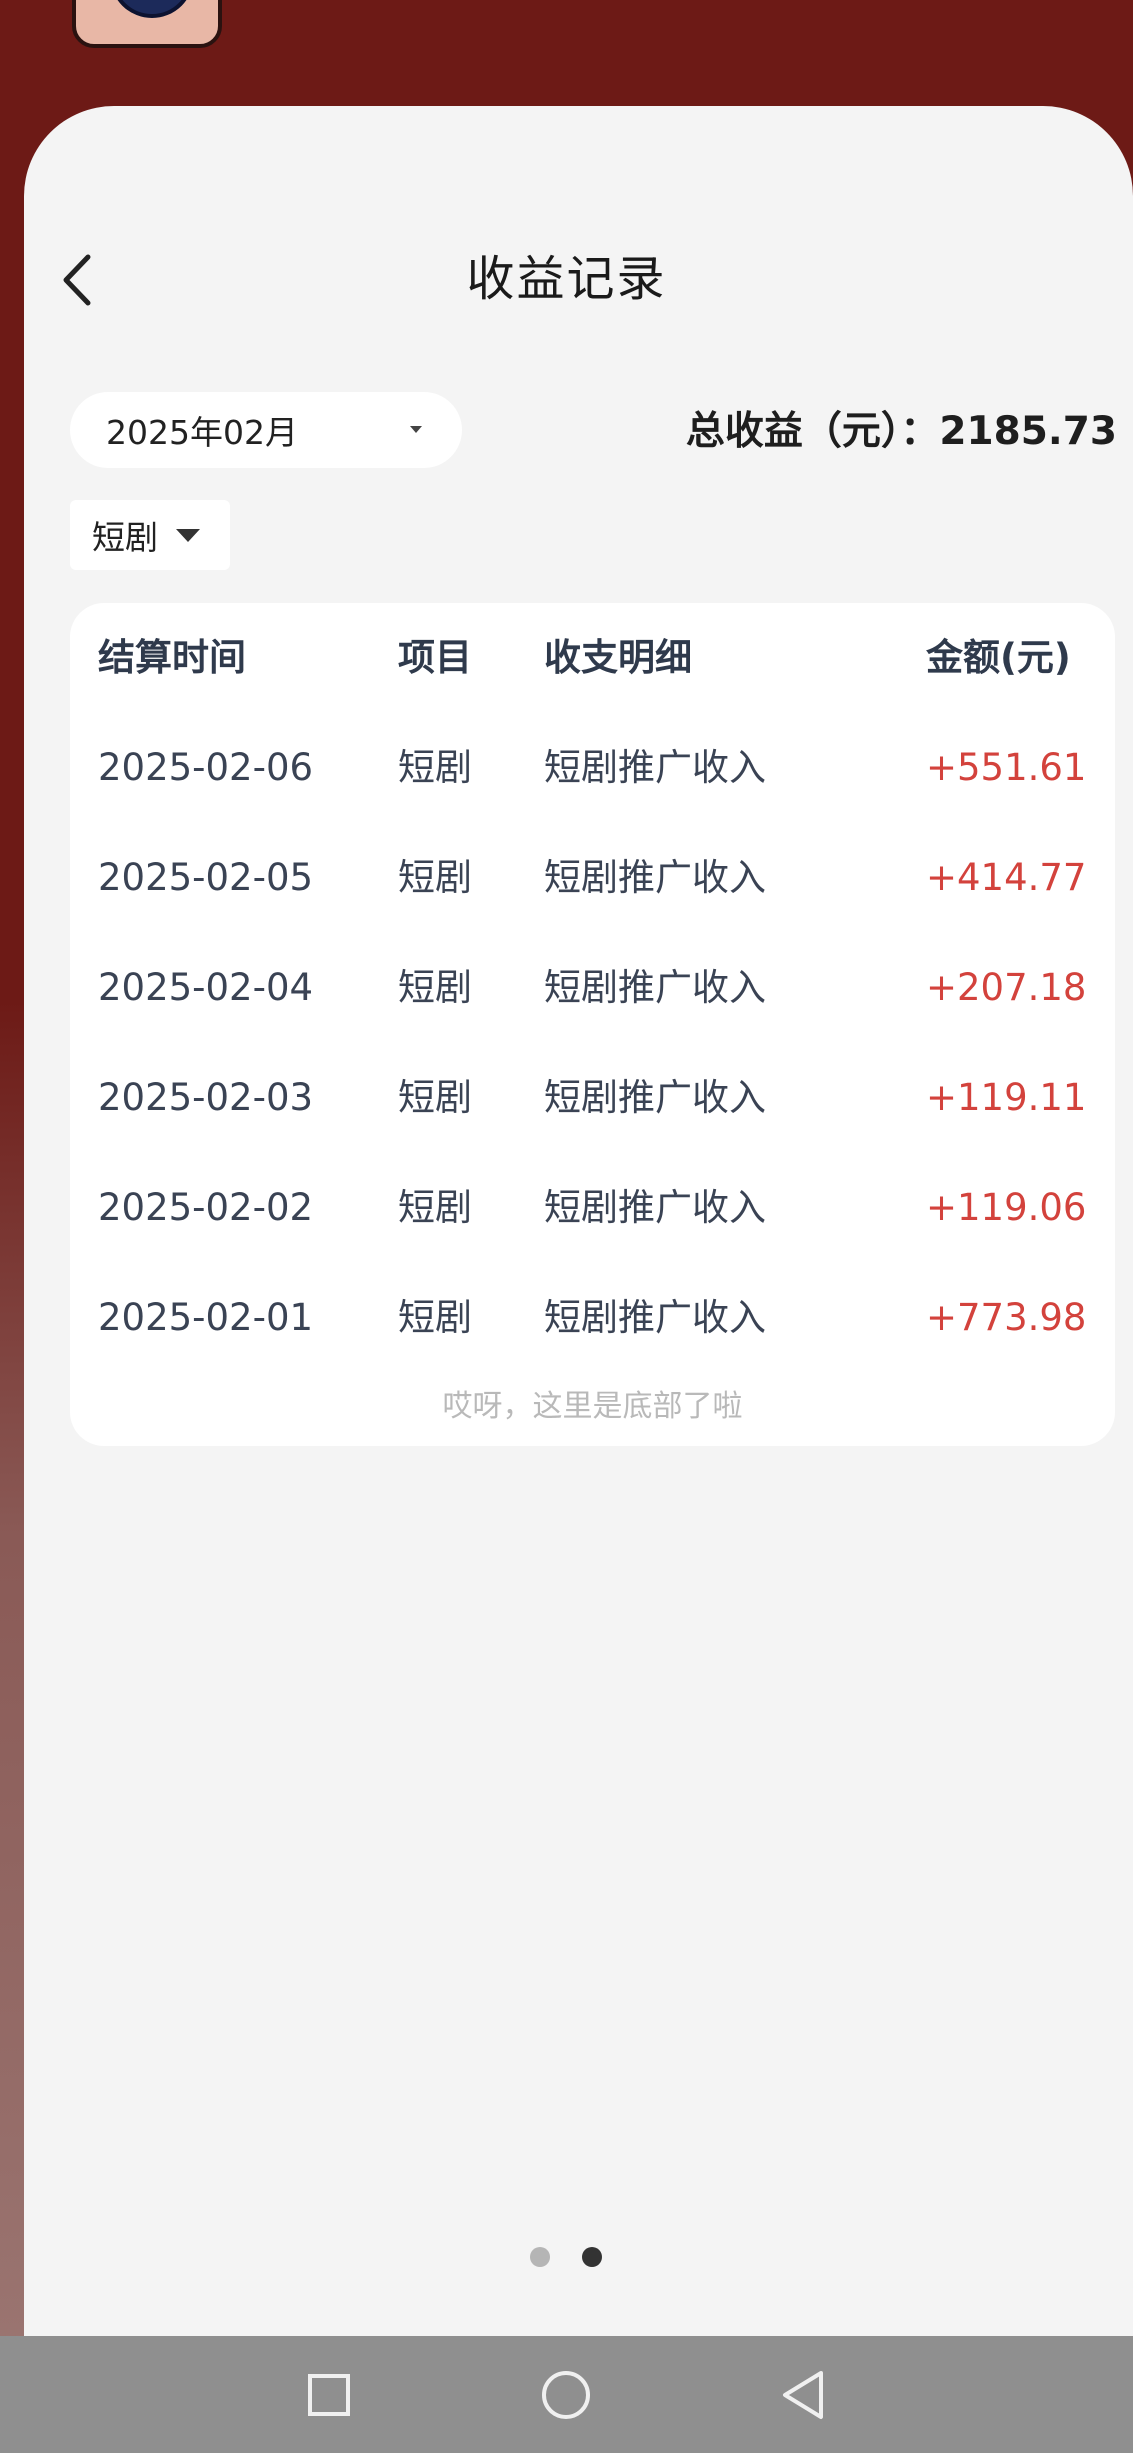 The height and width of the screenshot is (2453, 1133). I want to click on row-amount: +119.06, so click(1006, 1207).